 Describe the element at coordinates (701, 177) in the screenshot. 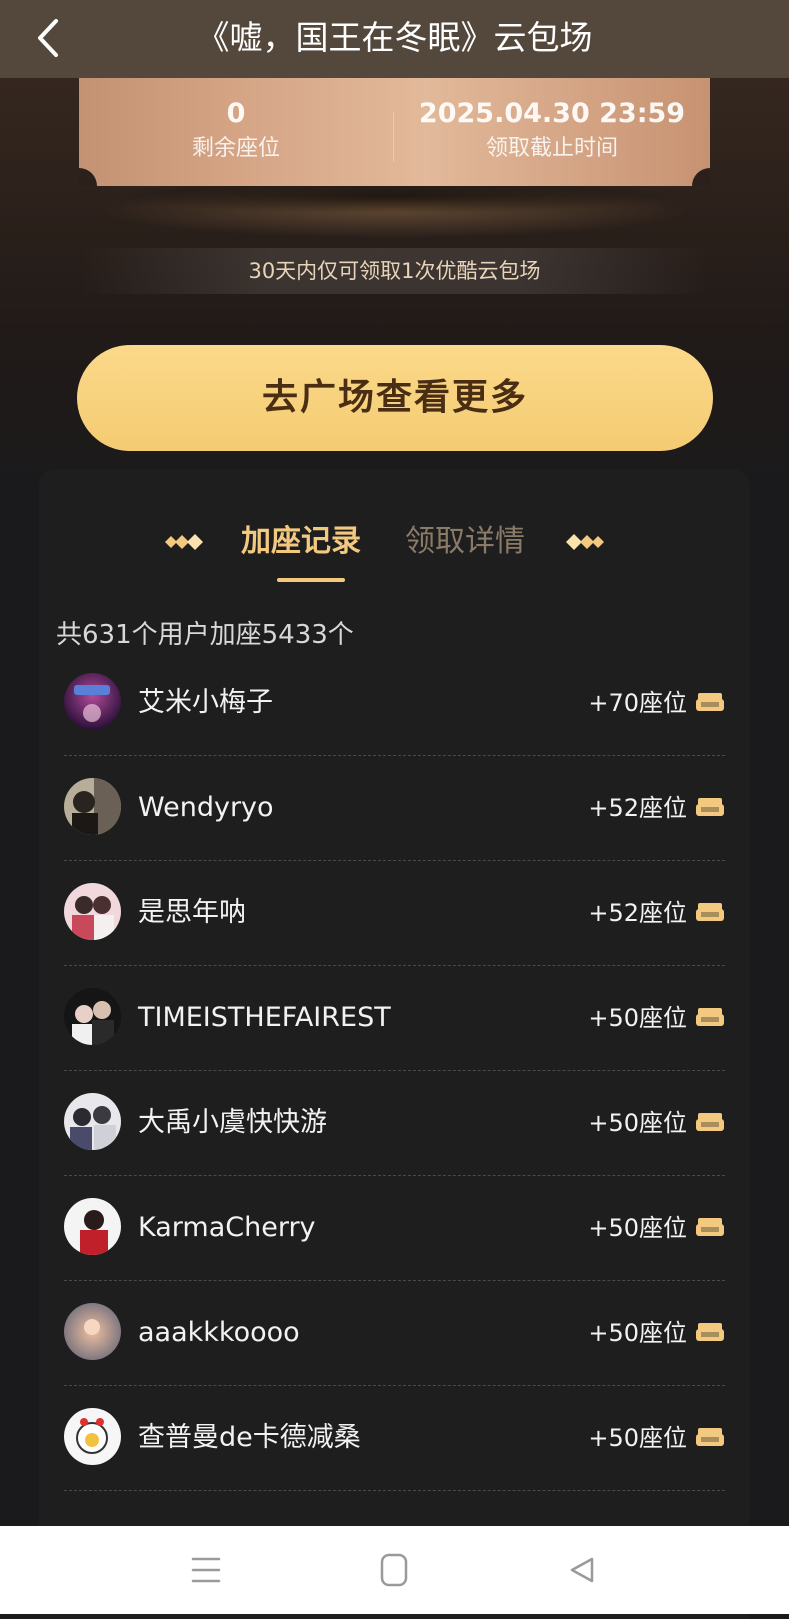

I see `ticket-notch-right` at that location.